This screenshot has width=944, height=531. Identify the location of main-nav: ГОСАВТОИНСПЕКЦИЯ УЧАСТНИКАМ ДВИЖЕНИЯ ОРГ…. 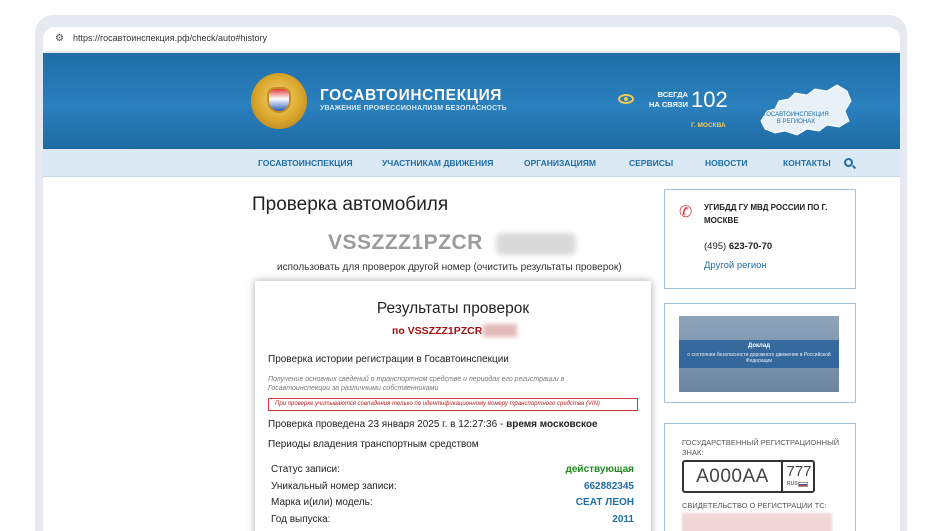
(471, 163).